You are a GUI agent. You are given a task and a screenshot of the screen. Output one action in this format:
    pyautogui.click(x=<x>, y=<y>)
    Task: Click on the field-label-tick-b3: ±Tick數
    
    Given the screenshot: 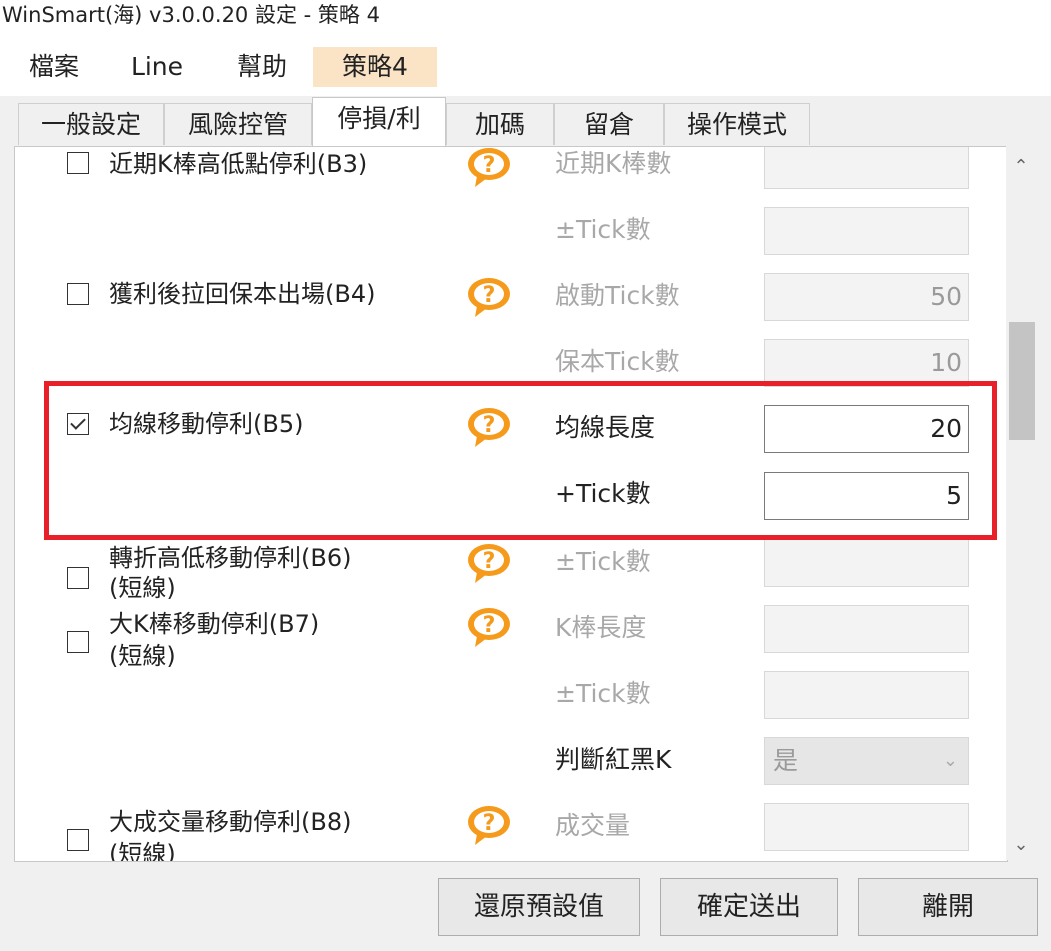 What is the action you would take?
    pyautogui.click(x=603, y=229)
    